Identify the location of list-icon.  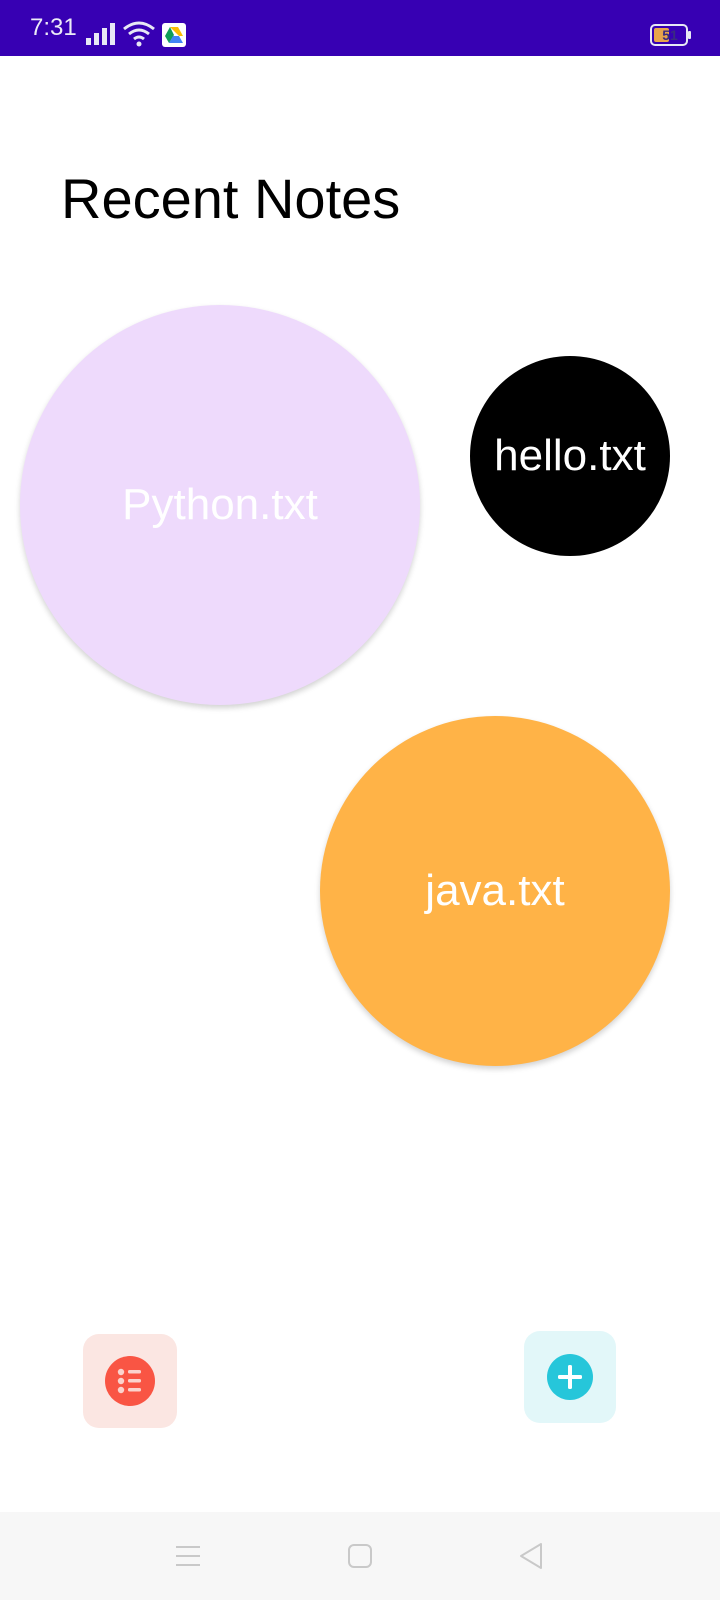
(130, 1381).